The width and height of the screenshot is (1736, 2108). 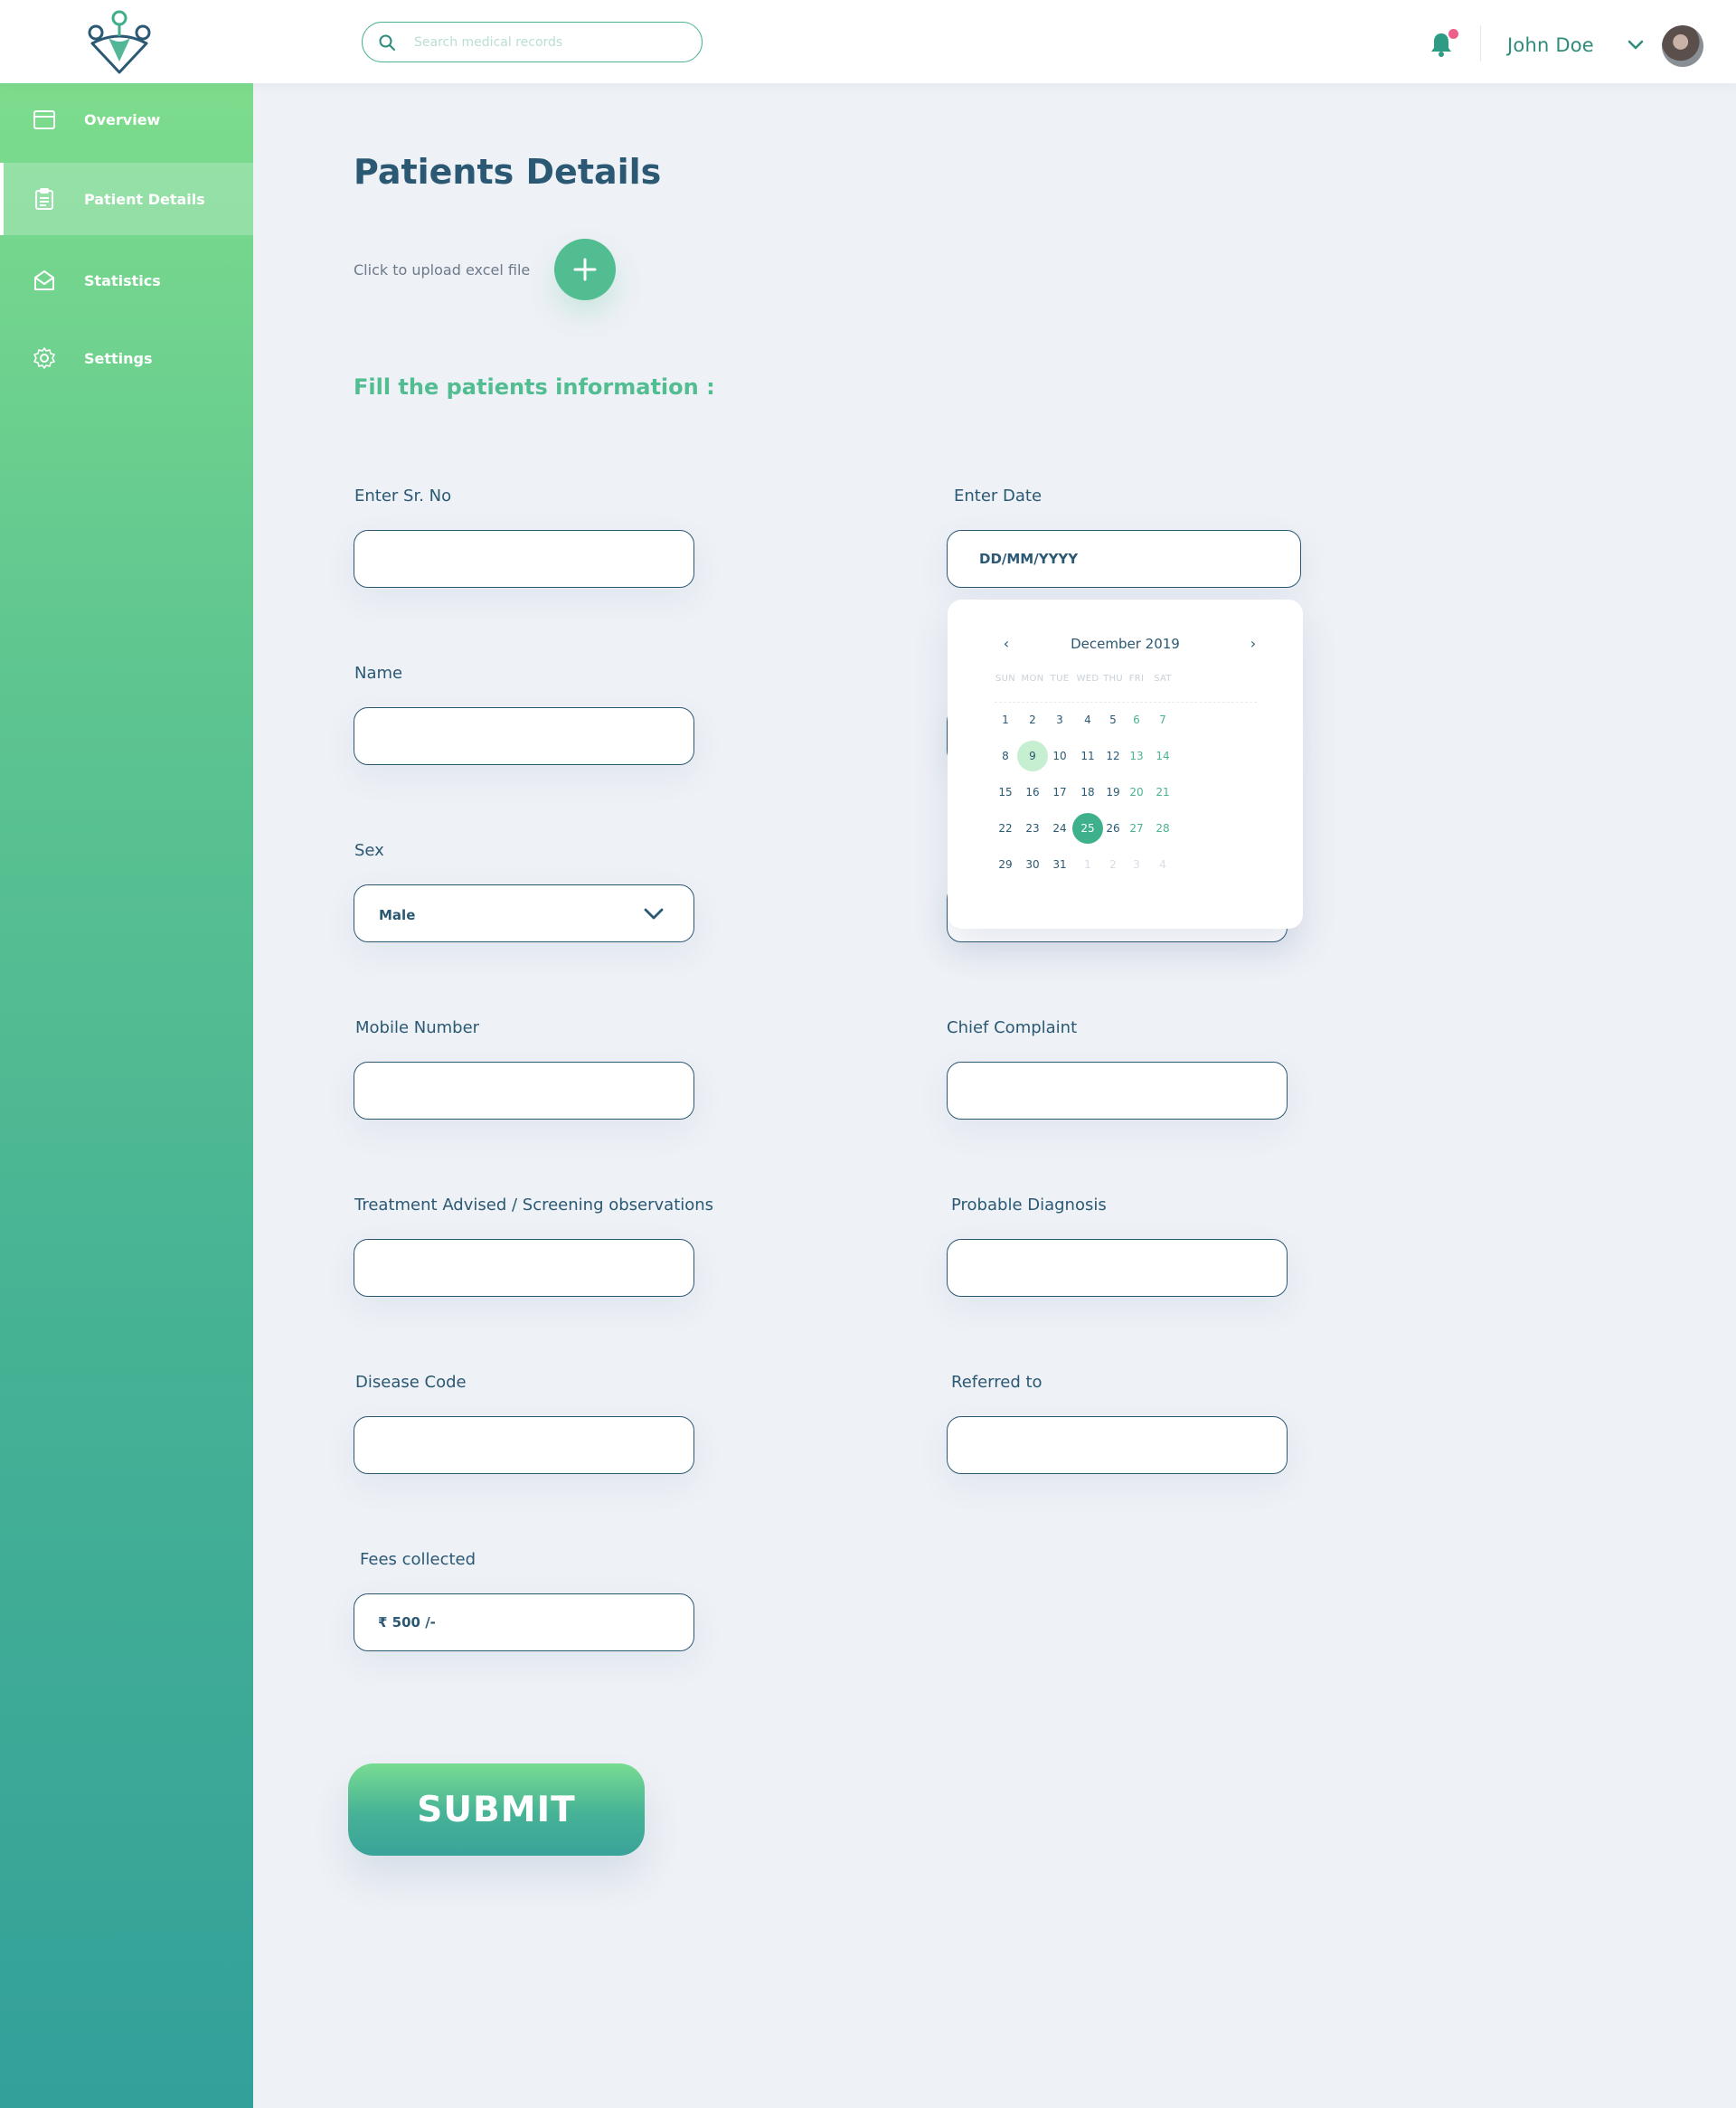 What do you see at coordinates (1162, 756) in the screenshot?
I see `calendar-day: 14` at bounding box center [1162, 756].